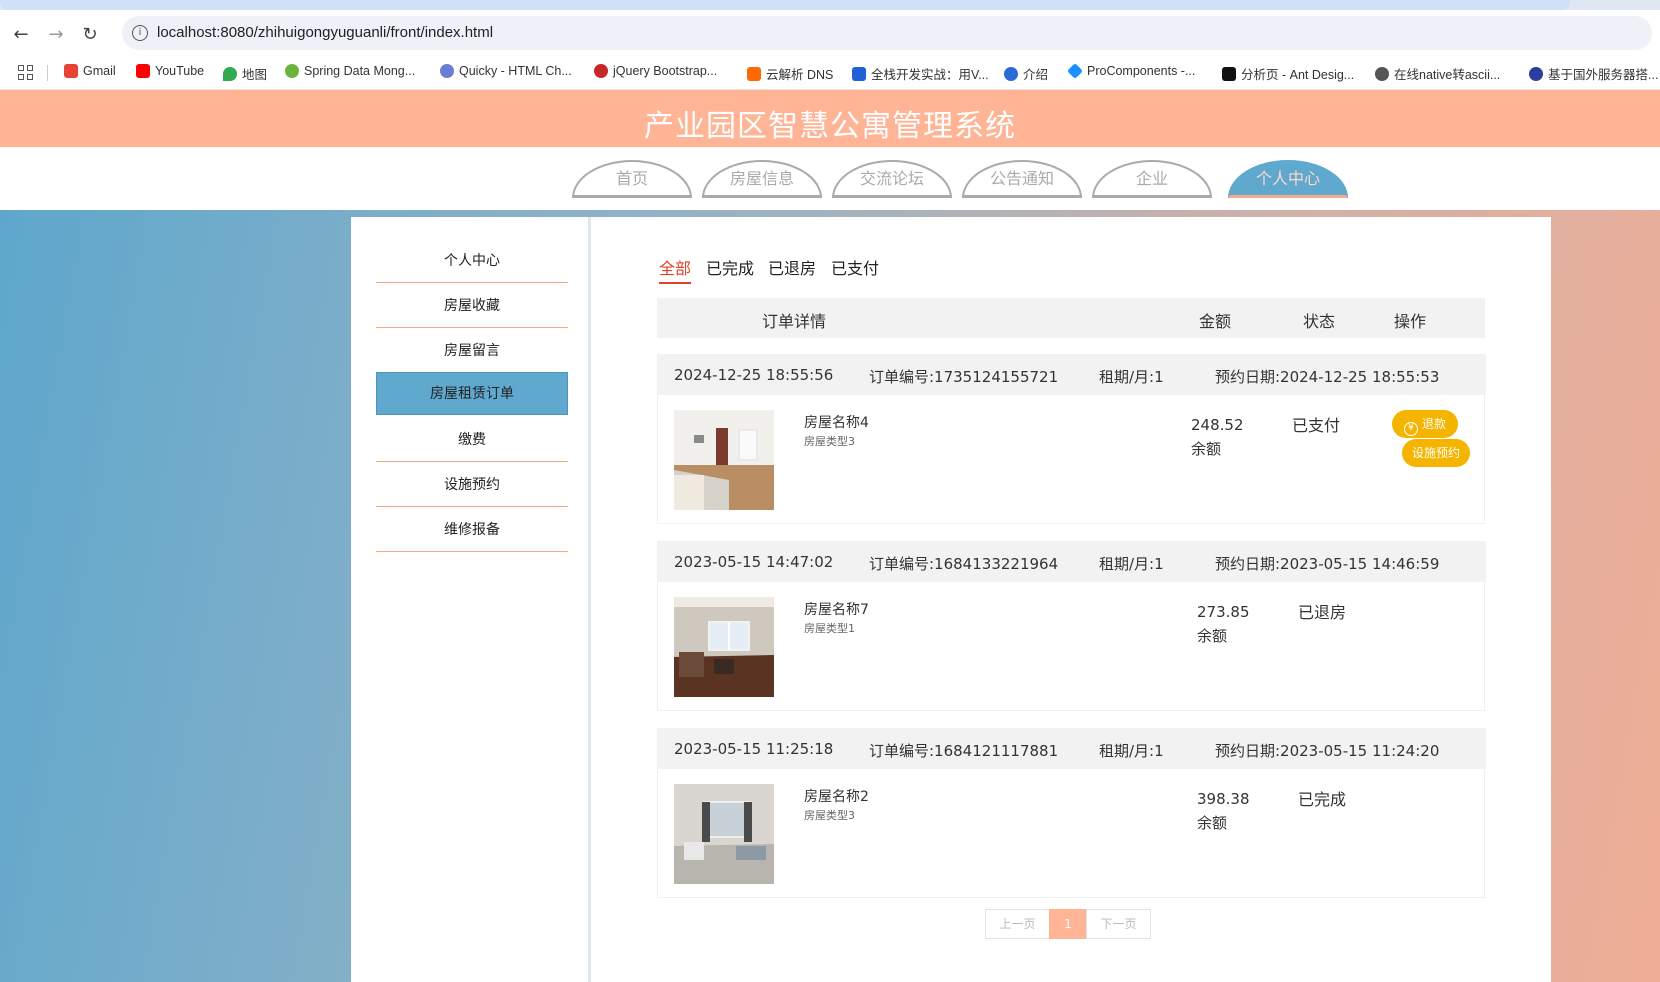 Image resolution: width=1660 pixels, height=982 pixels. What do you see at coordinates (836, 422) in the screenshot?
I see `house-name: 房屋名称4` at bounding box center [836, 422].